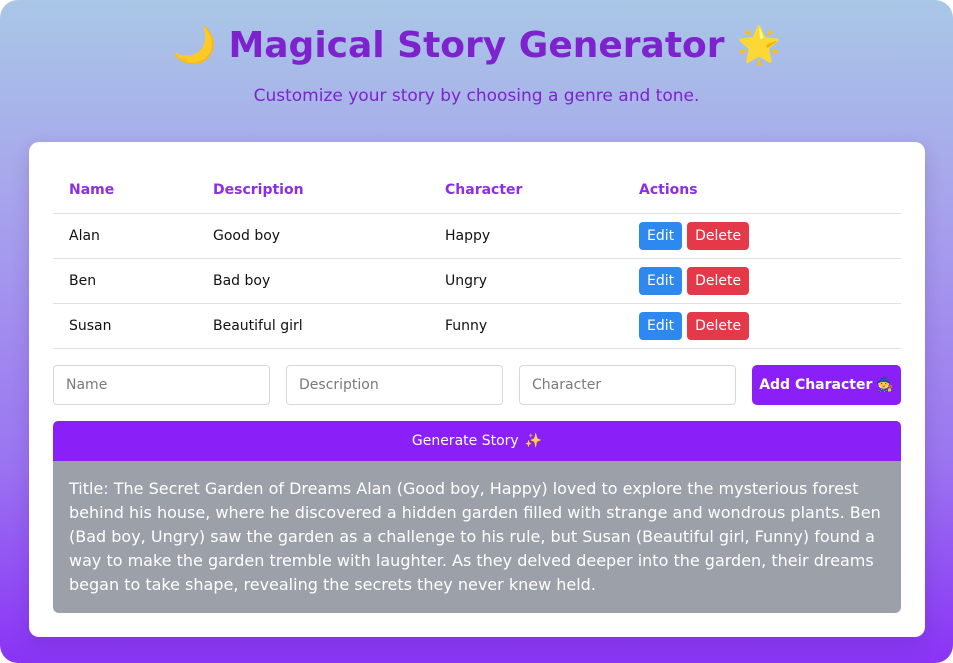  What do you see at coordinates (885, 385) in the screenshot?
I see `wizard-icon: 🧙` at bounding box center [885, 385].